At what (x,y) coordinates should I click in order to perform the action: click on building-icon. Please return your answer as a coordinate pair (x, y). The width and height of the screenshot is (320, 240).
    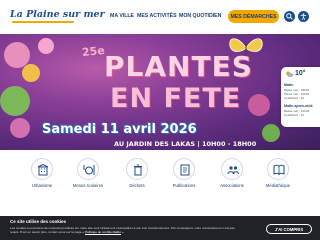
    Looking at the image, I should click on (42, 169).